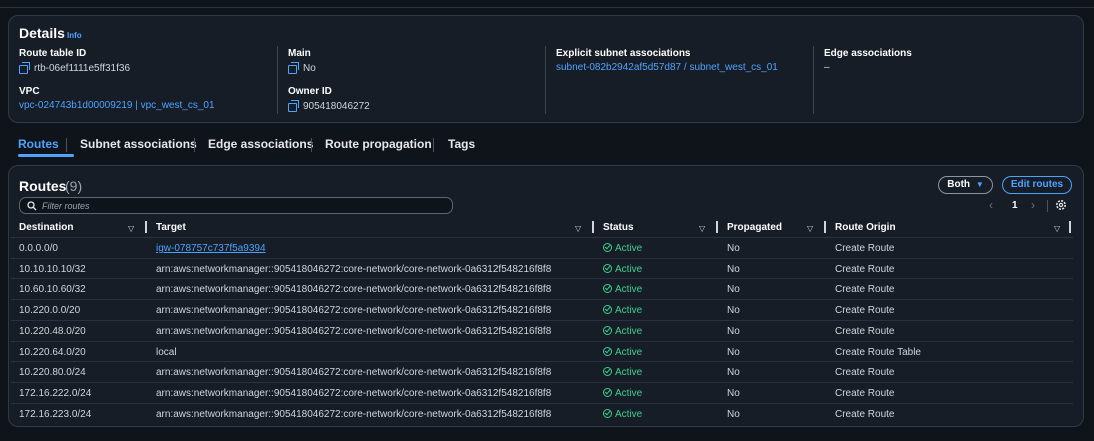  What do you see at coordinates (336, 106) in the screenshot?
I see `owner-id-text: 905418046272` at bounding box center [336, 106].